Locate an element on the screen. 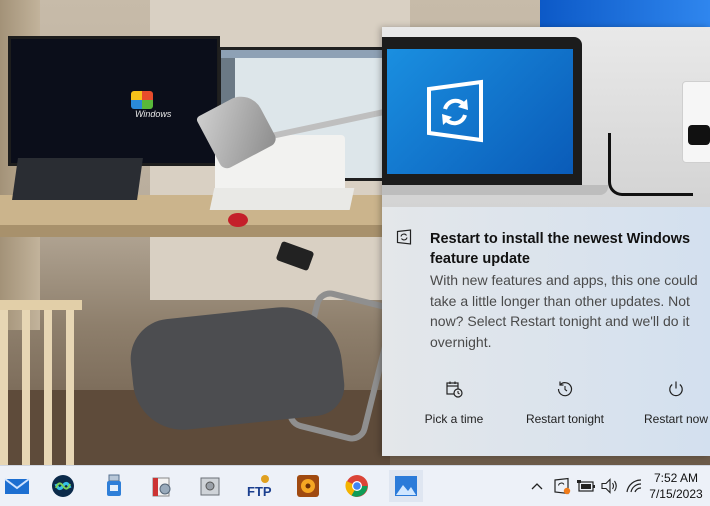  taskbar-ftp: FTP is located at coordinates (259, 486).